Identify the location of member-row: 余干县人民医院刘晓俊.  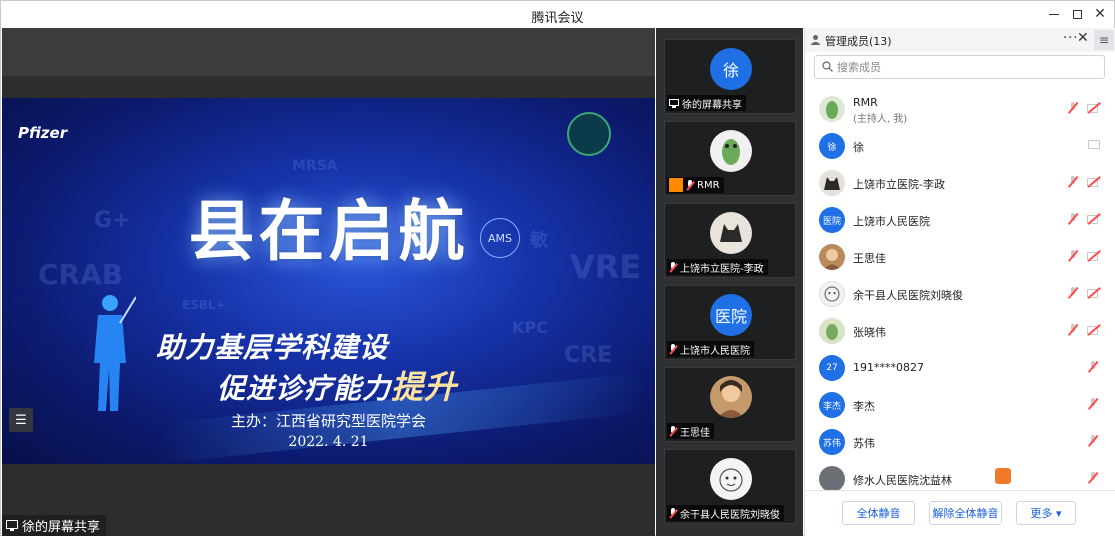
(960, 293).